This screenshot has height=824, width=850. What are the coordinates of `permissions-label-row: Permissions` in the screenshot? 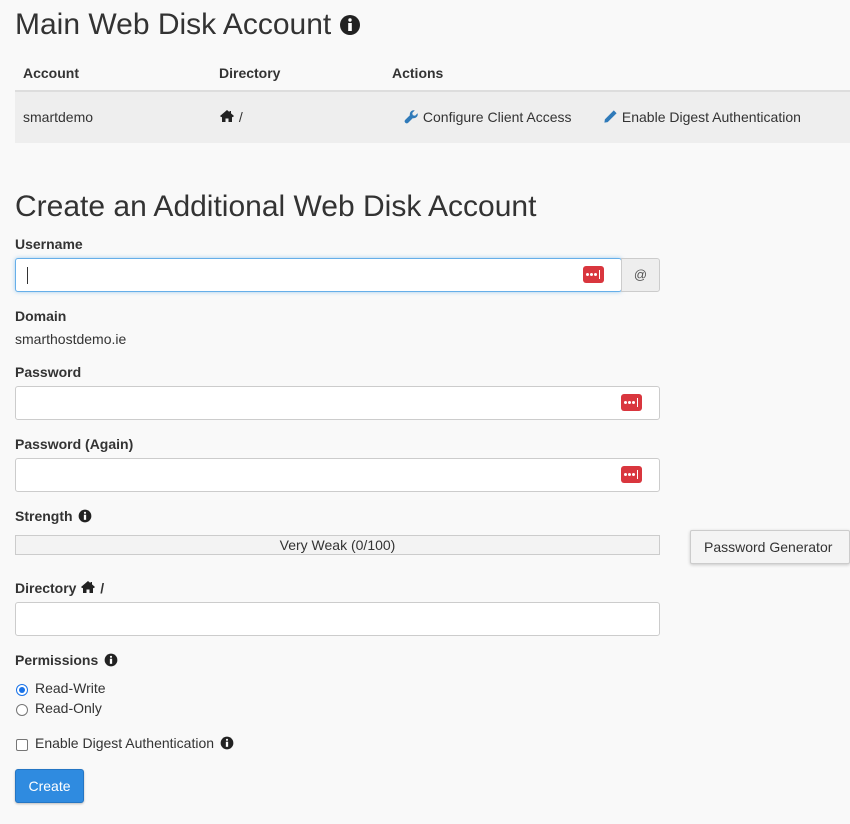 It's located at (66, 660).